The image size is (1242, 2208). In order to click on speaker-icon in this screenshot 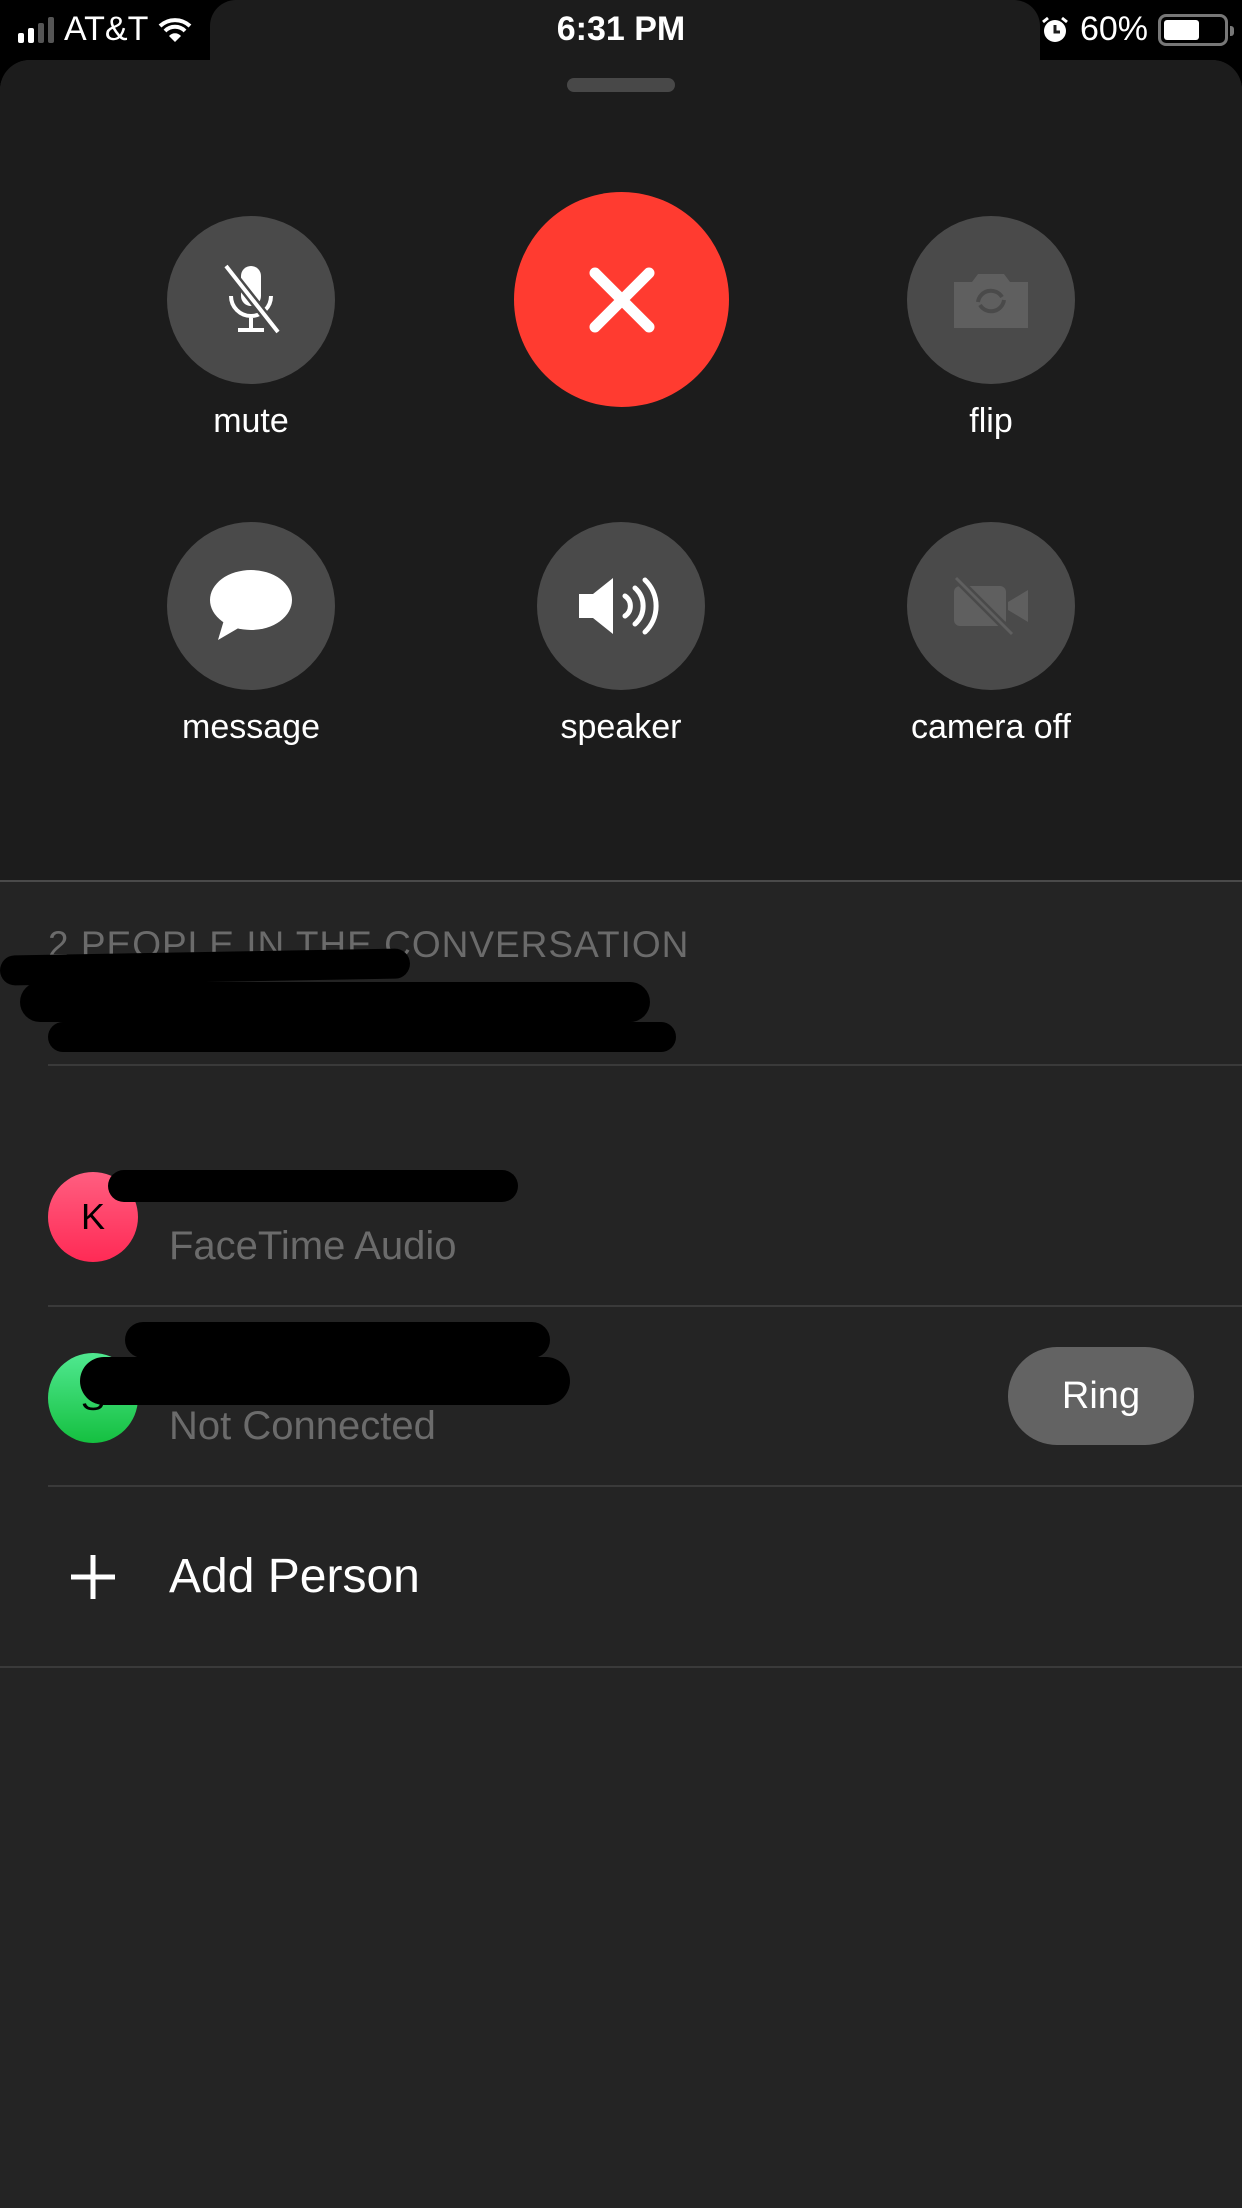, I will do `click(619, 606)`.